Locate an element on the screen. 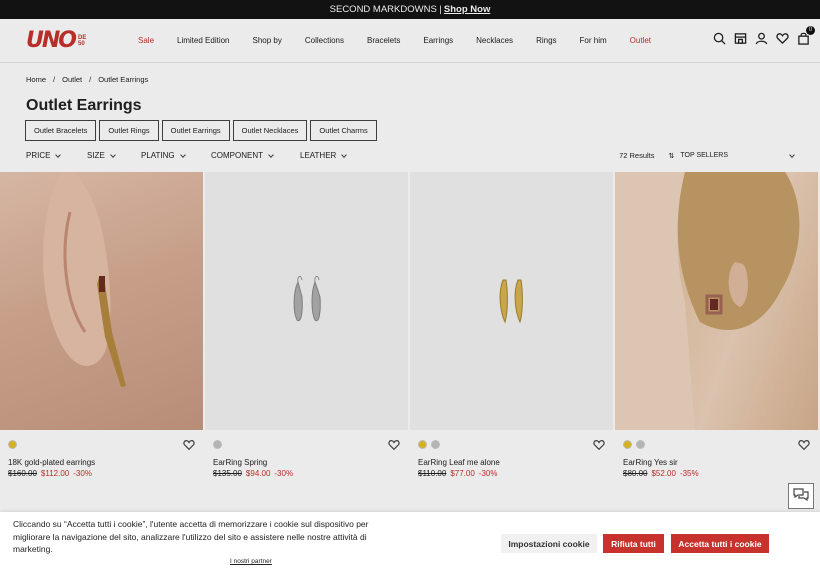 Image resolution: width=820 pixels, height=577 pixels. nav-item-bracelets: Bracelets is located at coordinates (383, 40).